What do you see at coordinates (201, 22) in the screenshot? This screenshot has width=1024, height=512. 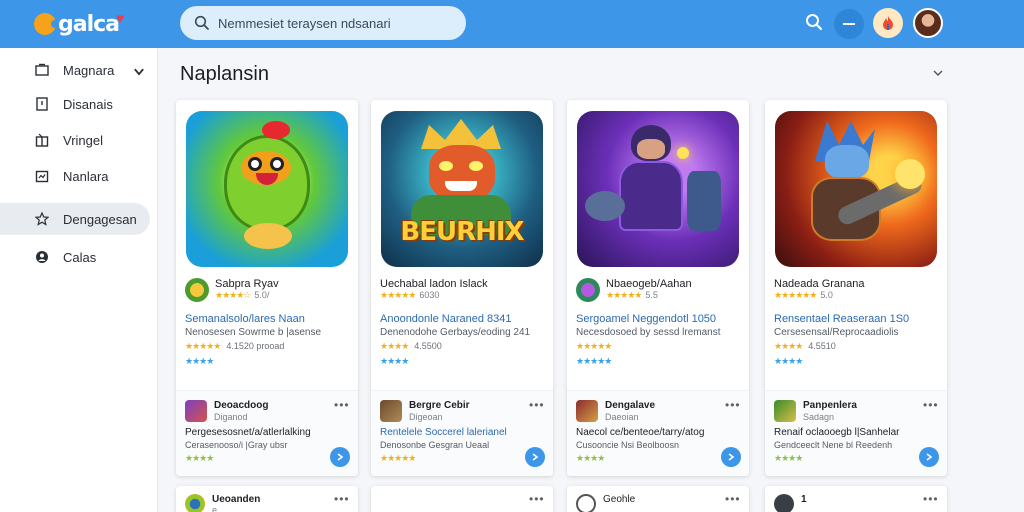 I see `search-icon` at bounding box center [201, 22].